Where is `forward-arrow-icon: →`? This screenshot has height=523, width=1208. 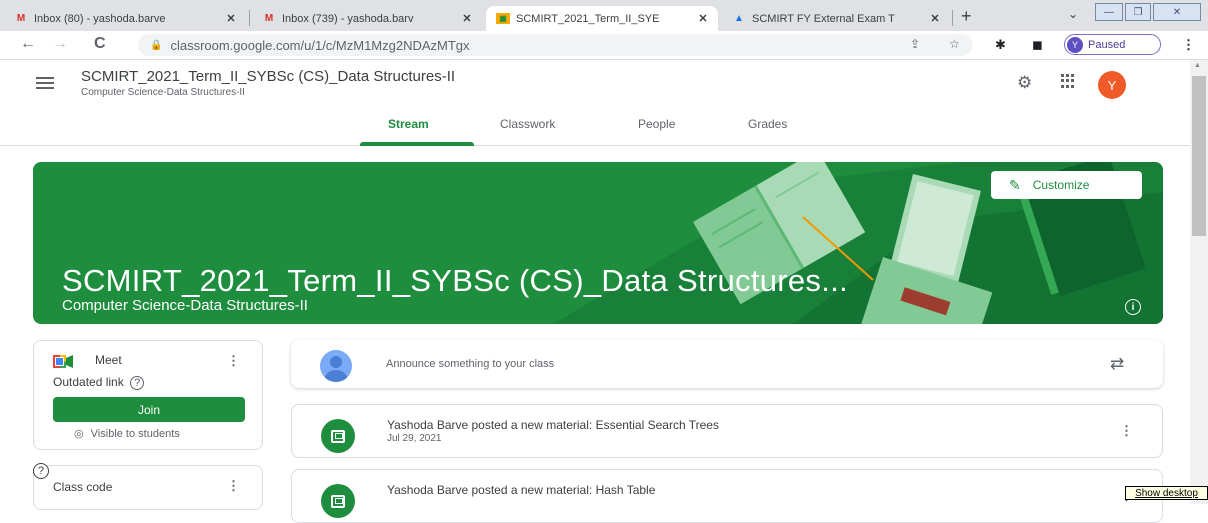 forward-arrow-icon: → is located at coordinates (60, 44).